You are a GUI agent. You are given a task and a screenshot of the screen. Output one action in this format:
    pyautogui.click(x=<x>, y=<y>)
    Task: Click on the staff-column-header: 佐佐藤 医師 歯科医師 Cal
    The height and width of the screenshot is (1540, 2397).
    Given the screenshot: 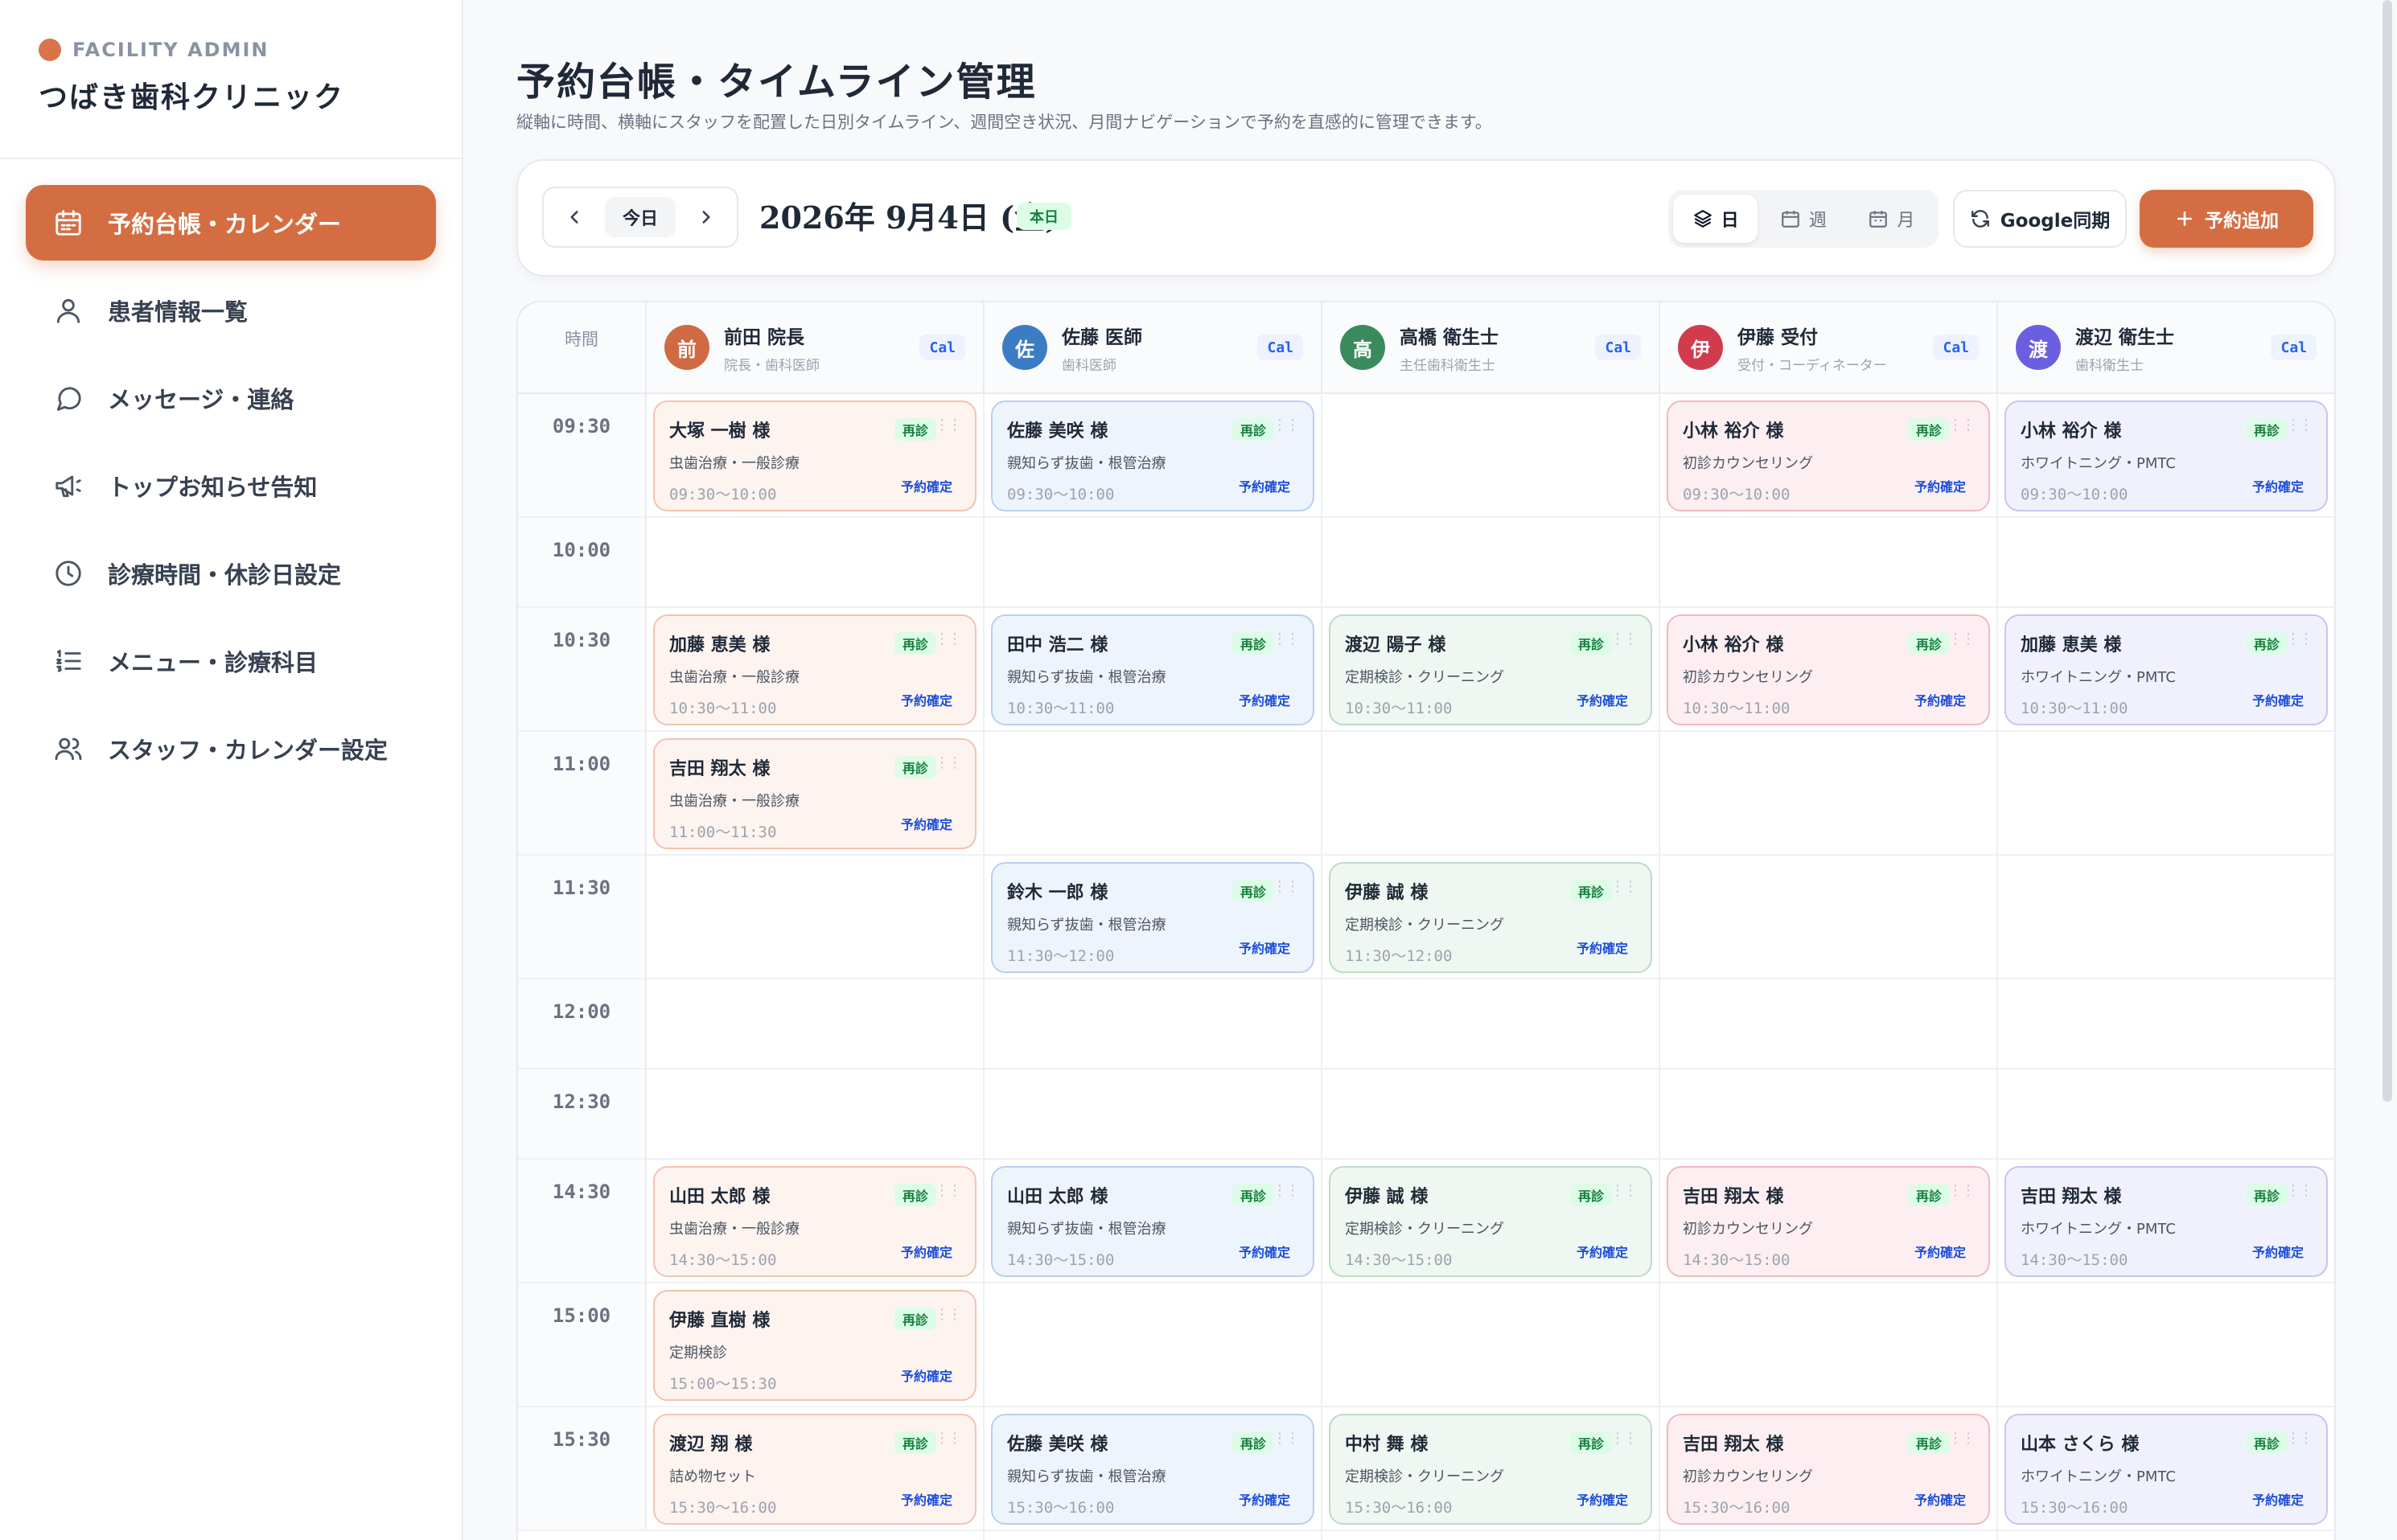 What is the action you would take?
    pyautogui.click(x=1154, y=347)
    